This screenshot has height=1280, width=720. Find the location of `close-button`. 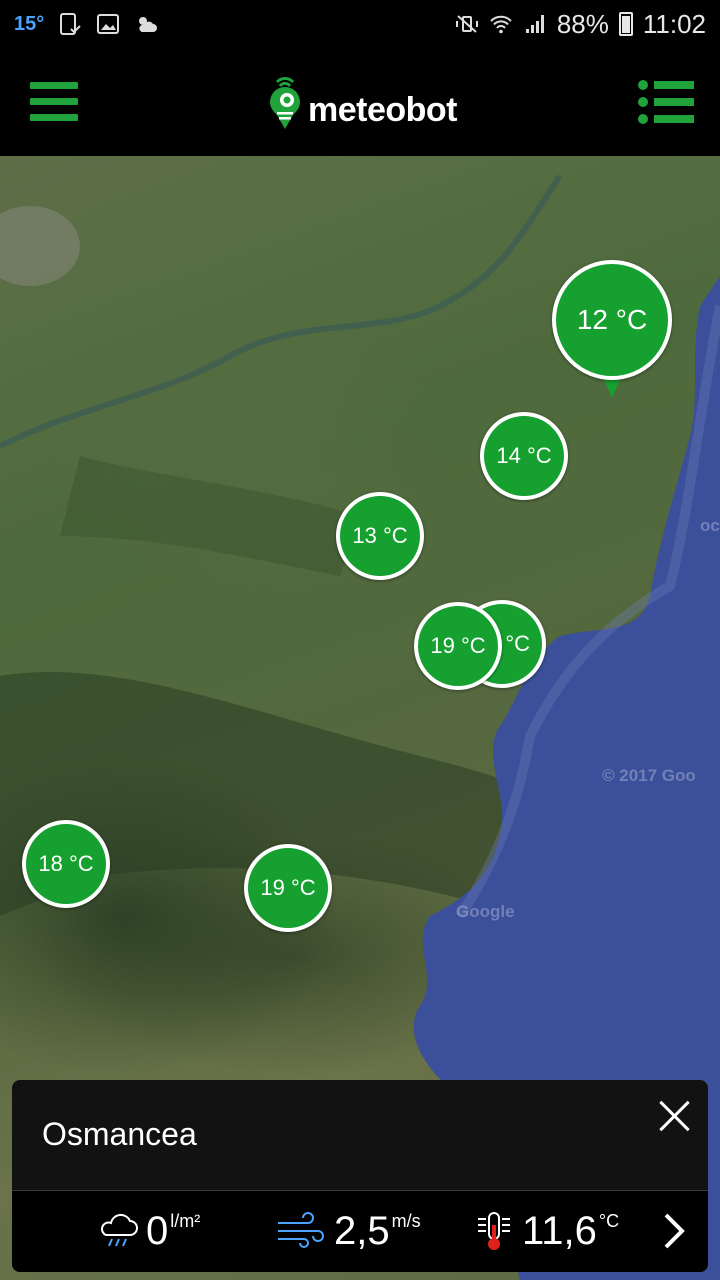

close-button is located at coordinates (674, 1116).